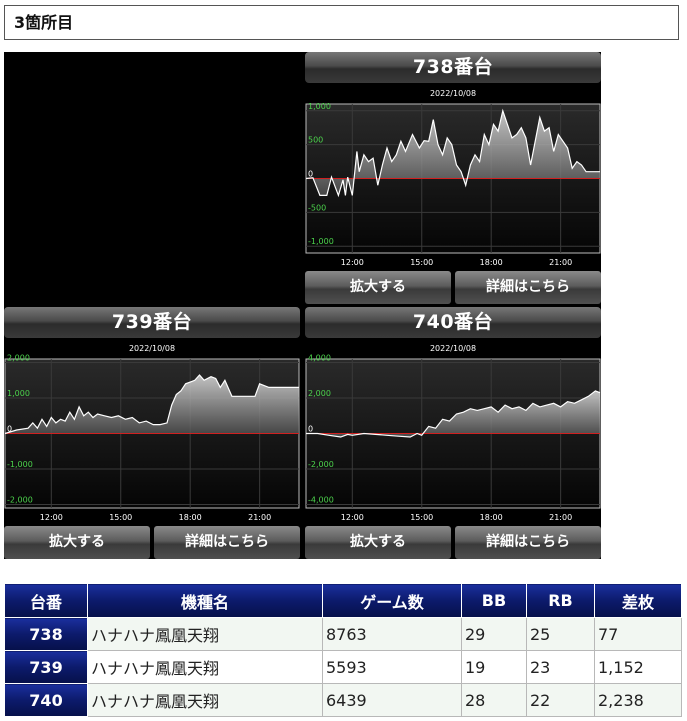  Describe the element at coordinates (392, 634) in the screenshot. I see `game-count: 8763` at that location.